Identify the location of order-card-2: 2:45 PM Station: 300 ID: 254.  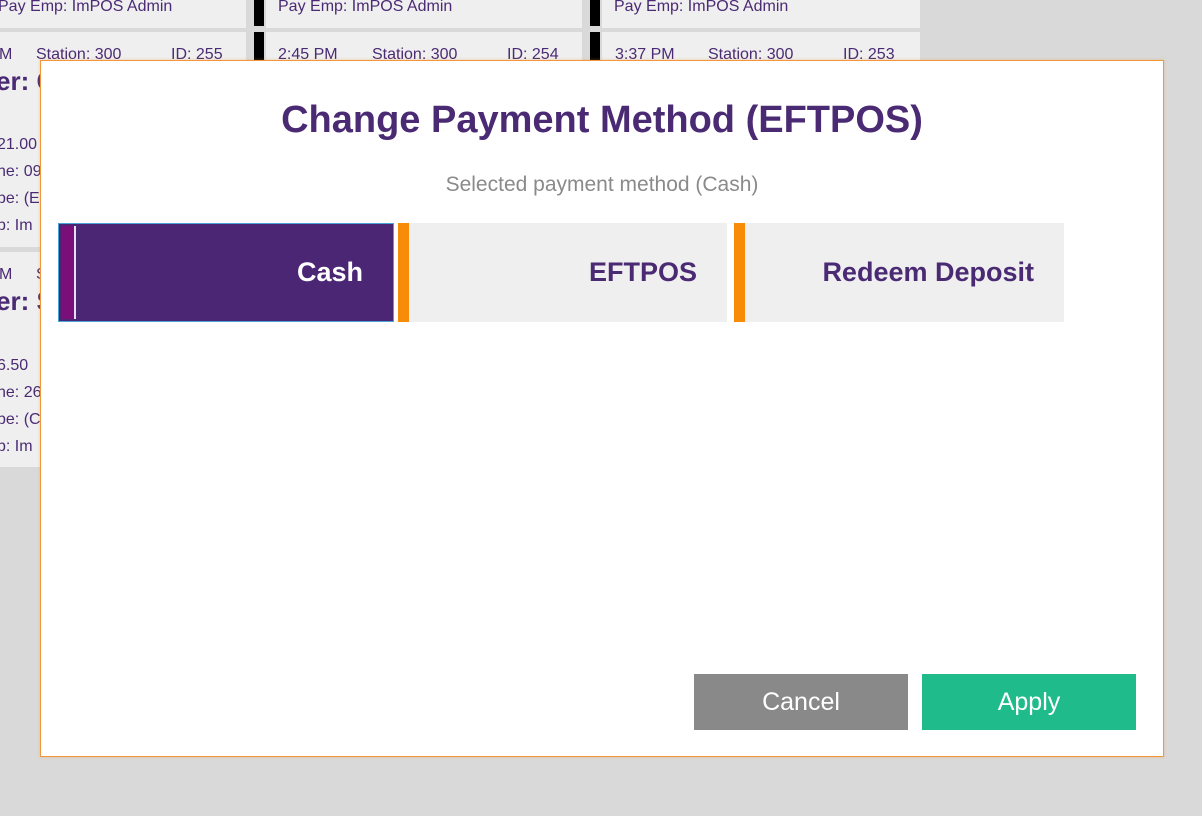
(424, 47).